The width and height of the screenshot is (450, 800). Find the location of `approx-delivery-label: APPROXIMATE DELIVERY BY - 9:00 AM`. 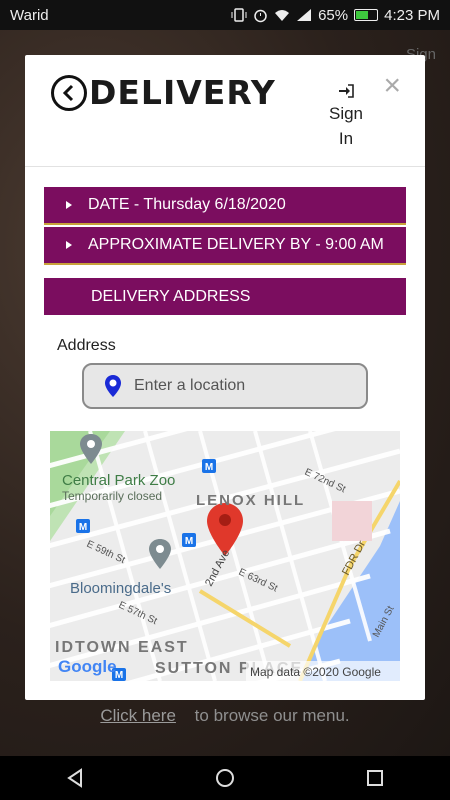

approx-delivery-label: APPROXIMATE DELIVERY BY - 9:00 AM is located at coordinates (236, 244).